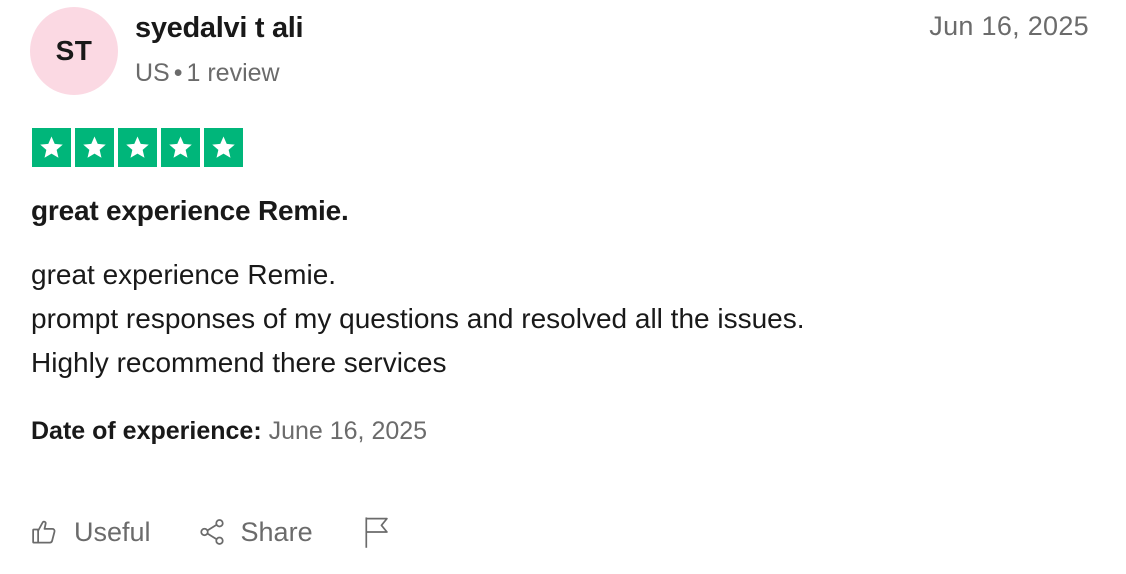 This screenshot has width=1126, height=574. Describe the element at coordinates (152, 73) in the screenshot. I see `reviewer-country: US` at that location.